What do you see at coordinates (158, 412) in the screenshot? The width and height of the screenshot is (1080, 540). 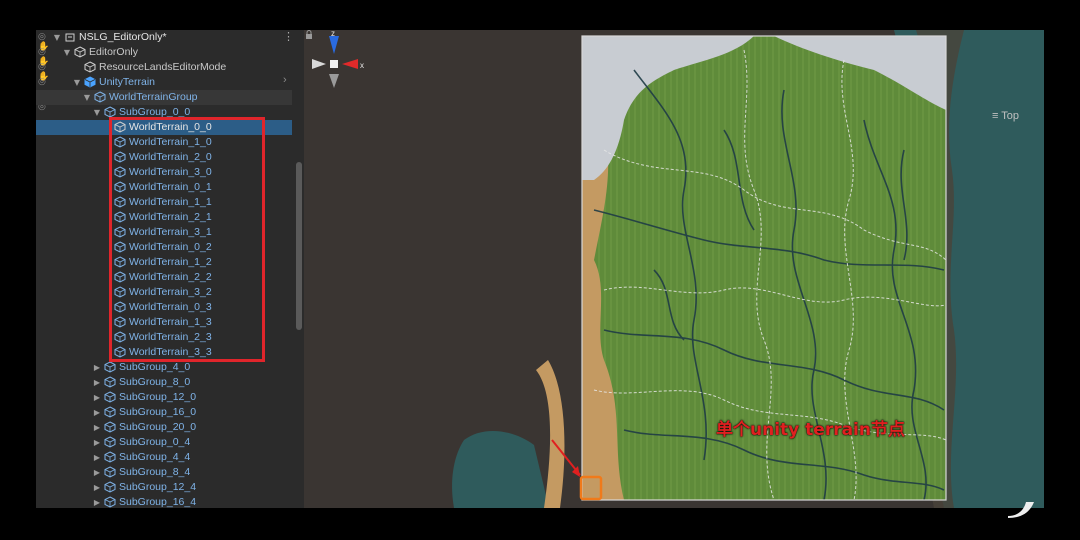 I see `hierarchy-item-label: SubGroup_16_0` at bounding box center [158, 412].